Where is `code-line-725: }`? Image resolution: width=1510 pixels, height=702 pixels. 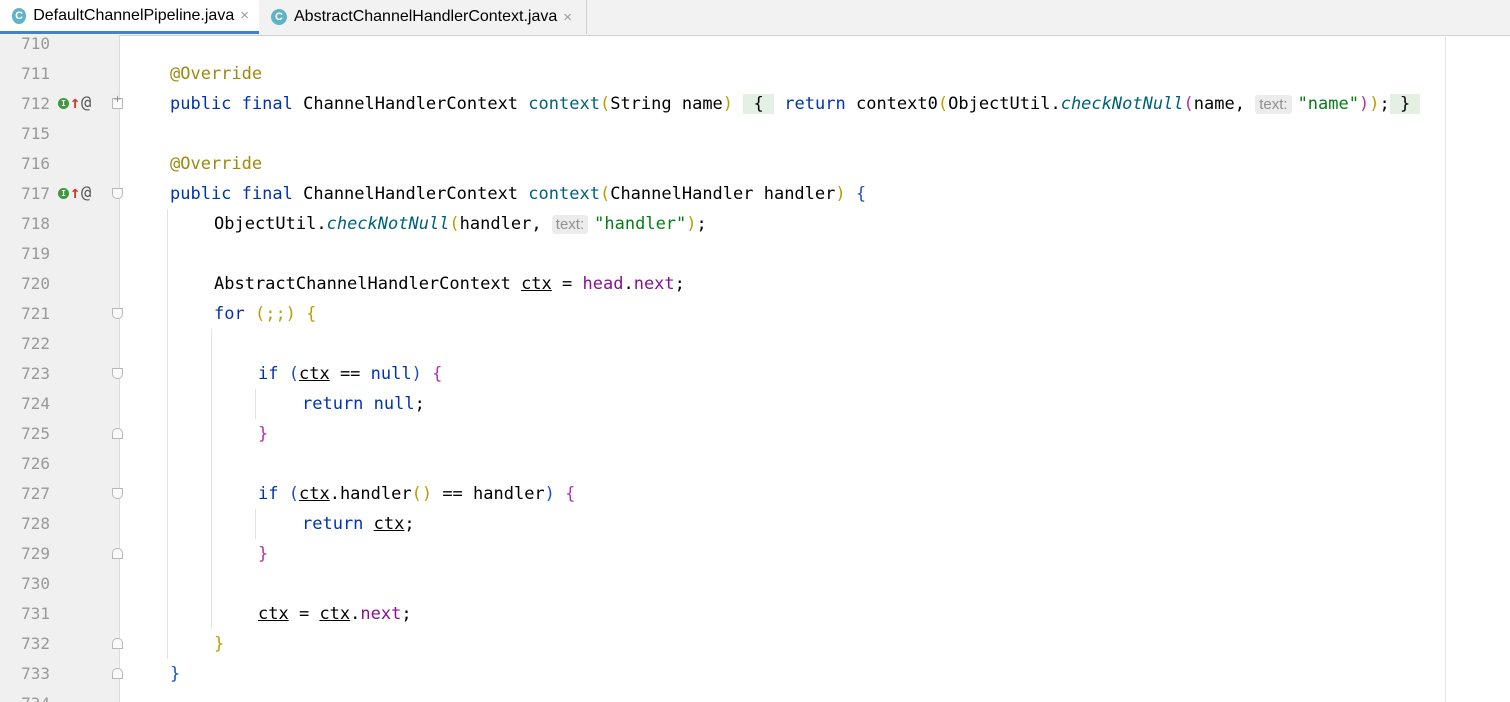
code-line-725: } is located at coordinates (263, 434).